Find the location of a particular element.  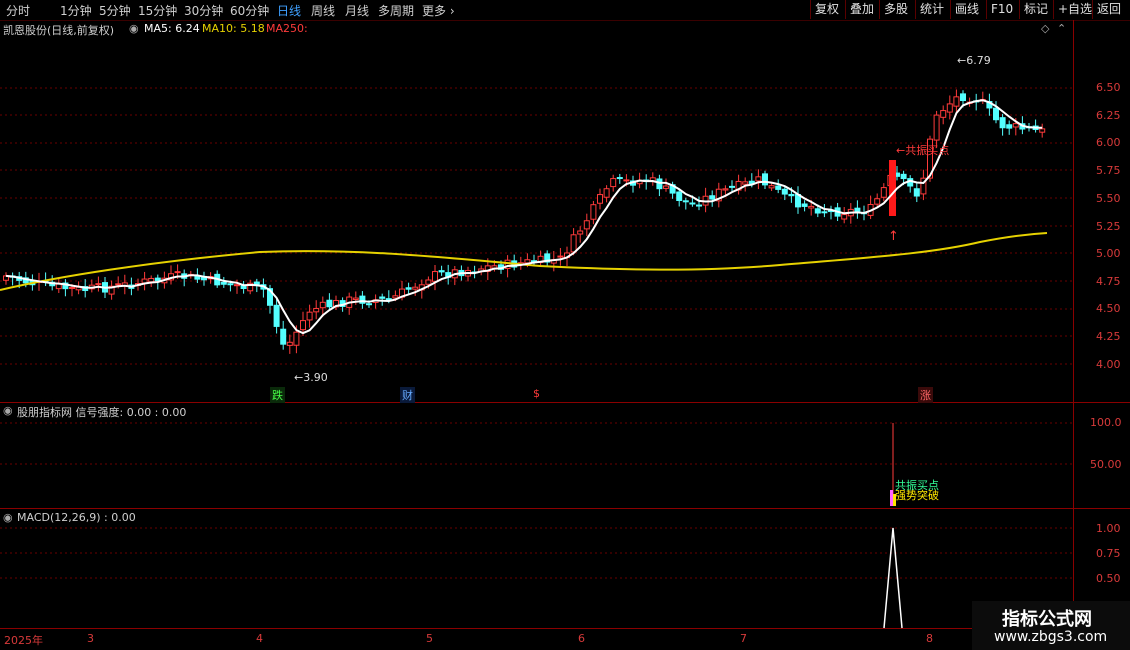

high-annotation: ←6.79 is located at coordinates (974, 60).